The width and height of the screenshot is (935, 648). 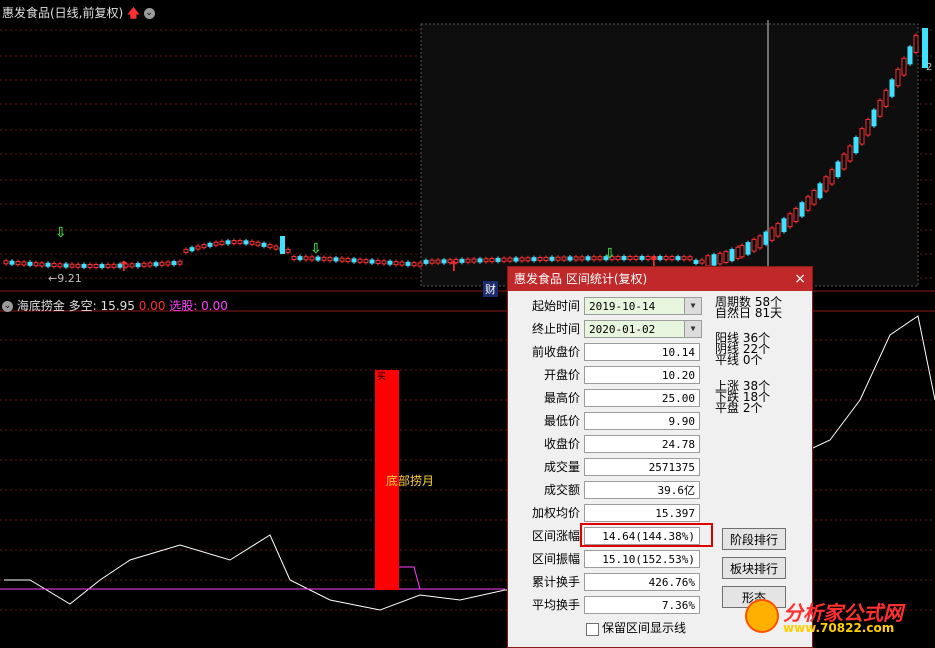 I want to click on stat-row-value-text: 15.10(152.53%), so click(x=648, y=559).